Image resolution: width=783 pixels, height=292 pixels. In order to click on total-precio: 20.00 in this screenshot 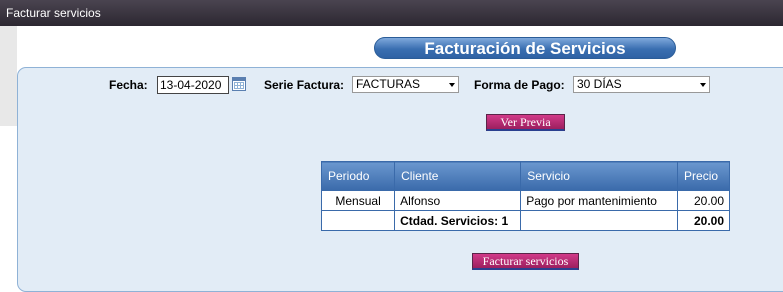, I will do `click(703, 220)`.